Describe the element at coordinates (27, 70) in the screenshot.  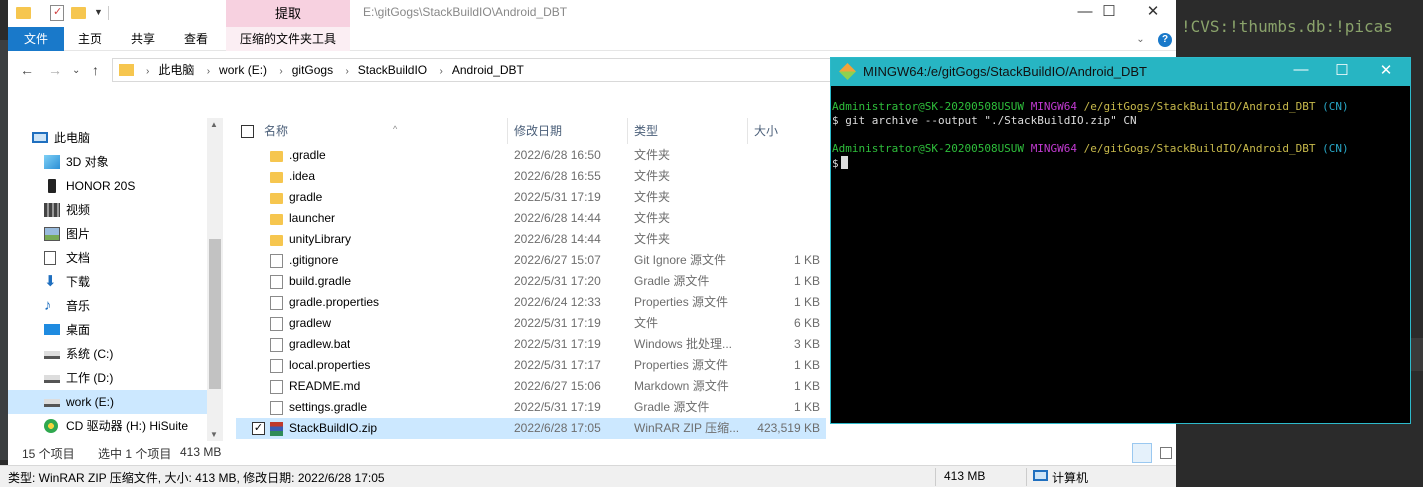
I see `back-arrow-icon: ←` at that location.